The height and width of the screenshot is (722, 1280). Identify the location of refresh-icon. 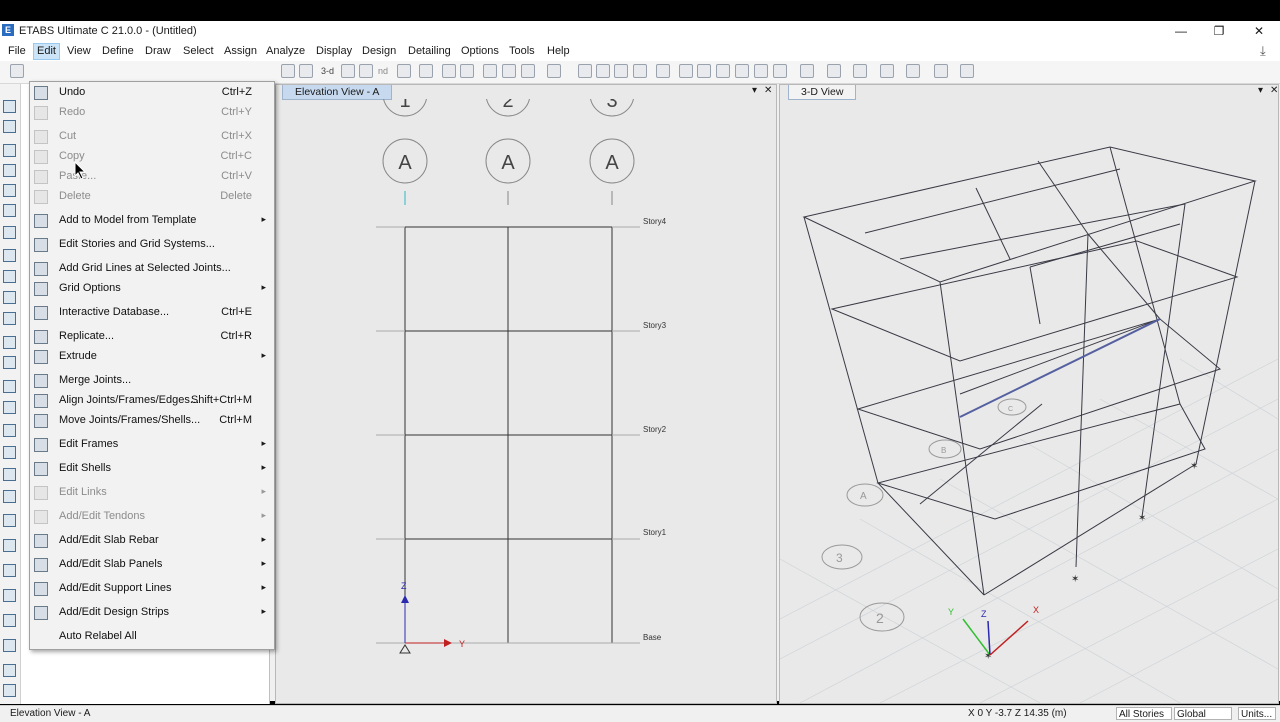
(404, 71).